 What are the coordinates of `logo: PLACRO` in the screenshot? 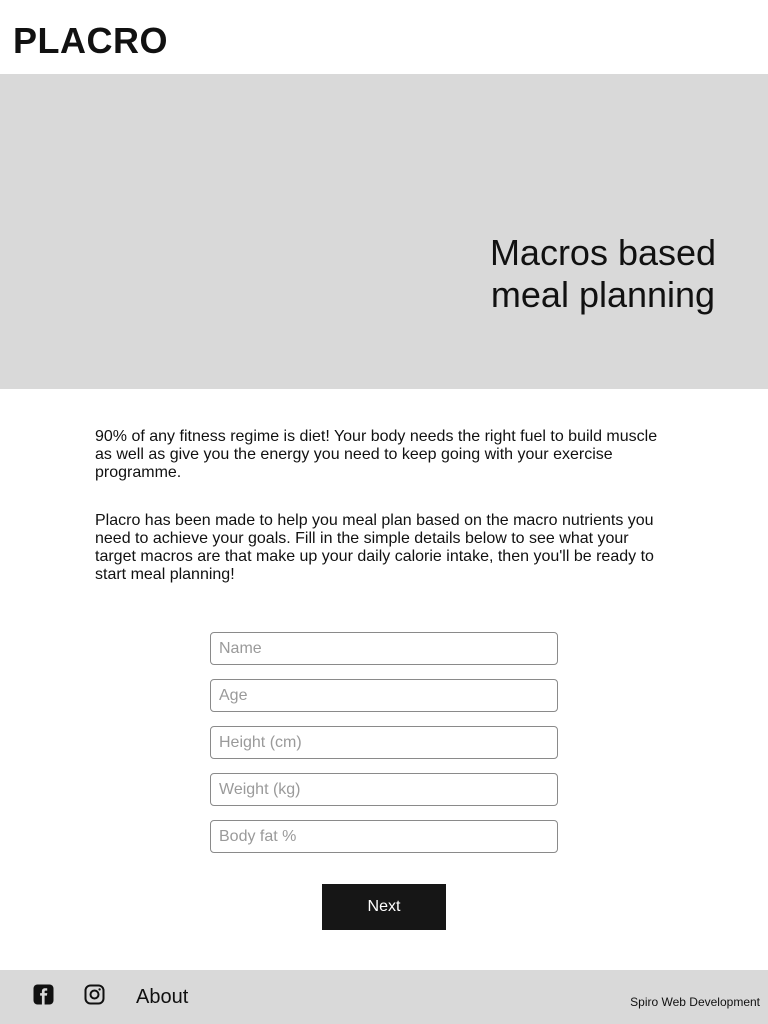 It's located at (90, 41).